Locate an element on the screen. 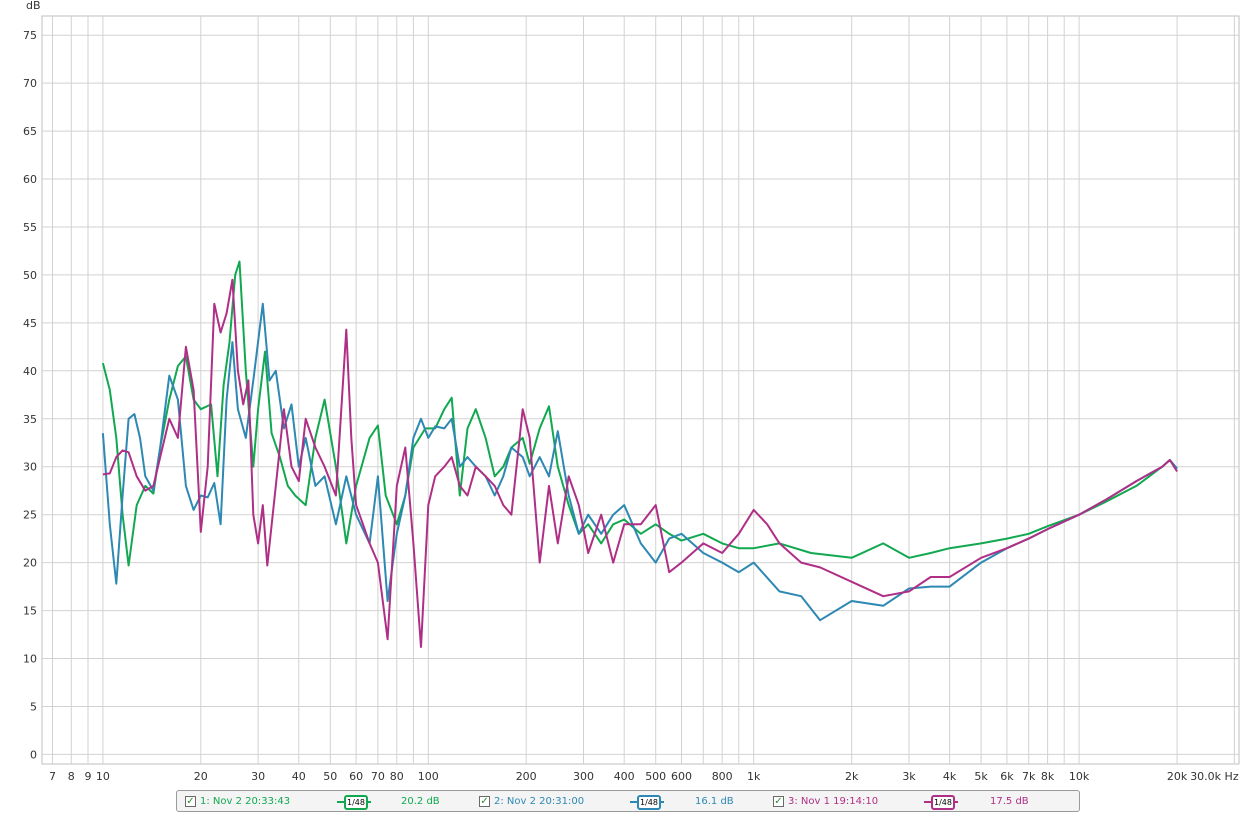 The height and width of the screenshot is (815, 1259). x-tick-label: 40 is located at coordinates (299, 776).